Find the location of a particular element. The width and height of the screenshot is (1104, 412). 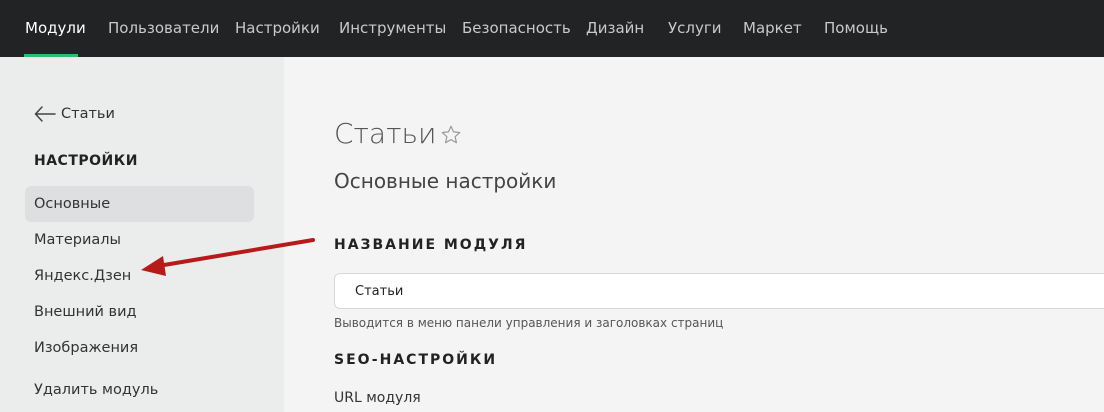

seo-heading: SEO-НАСТРОЙКИ is located at coordinates (416, 360).